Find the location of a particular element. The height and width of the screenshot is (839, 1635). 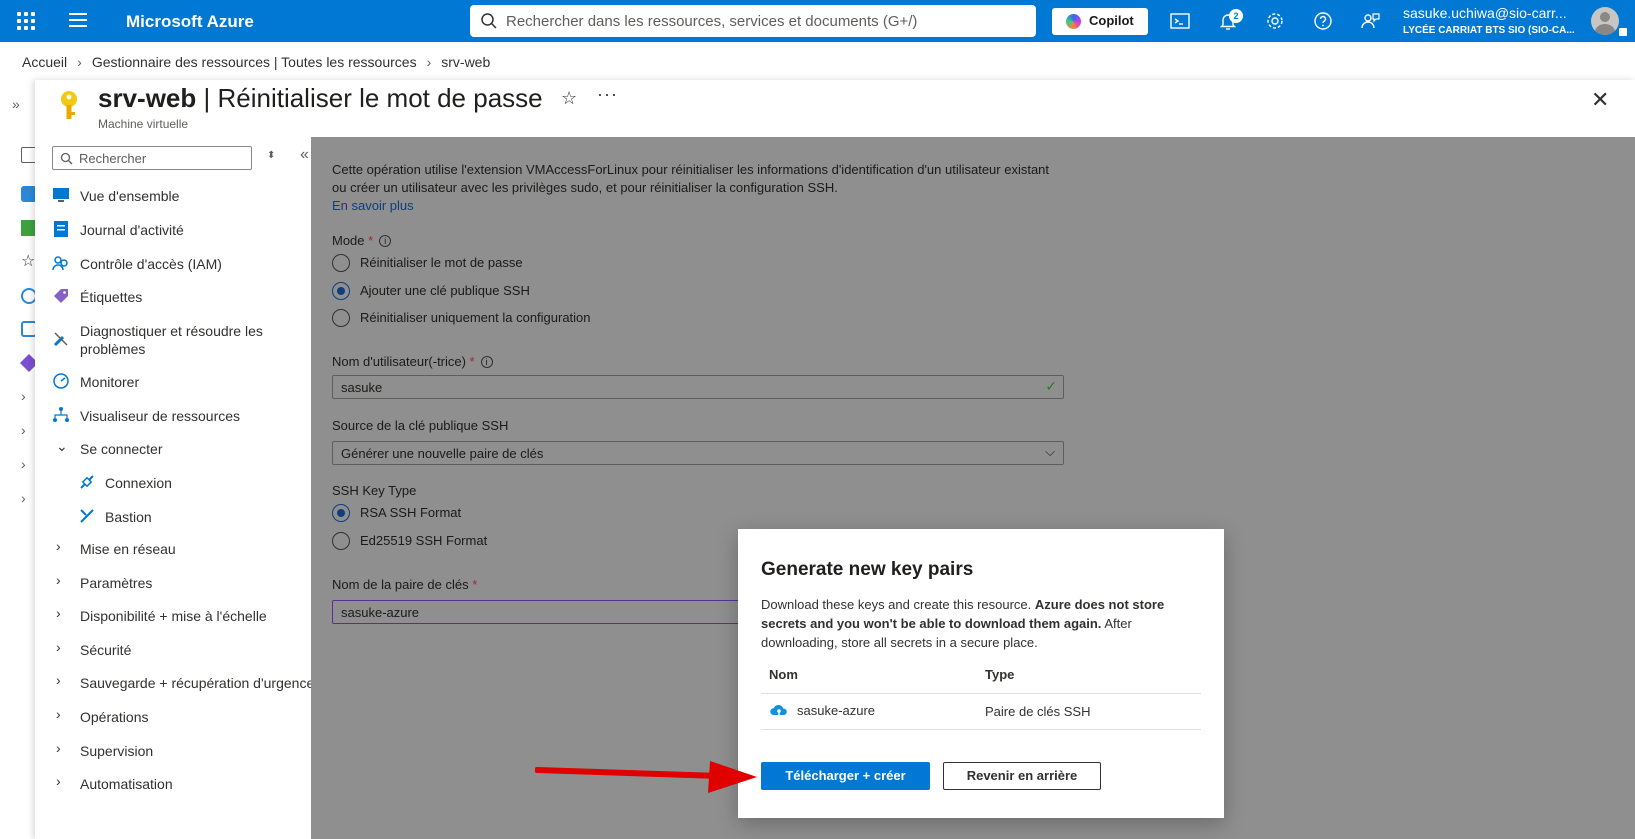

favorite-star-icon: ☆ is located at coordinates (569, 98).